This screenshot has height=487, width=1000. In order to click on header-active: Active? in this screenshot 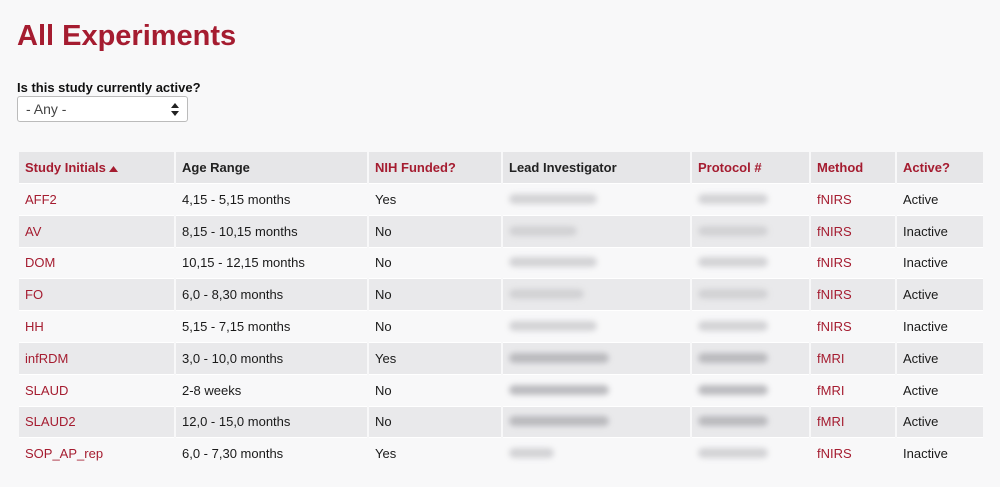, I will do `click(940, 167)`.